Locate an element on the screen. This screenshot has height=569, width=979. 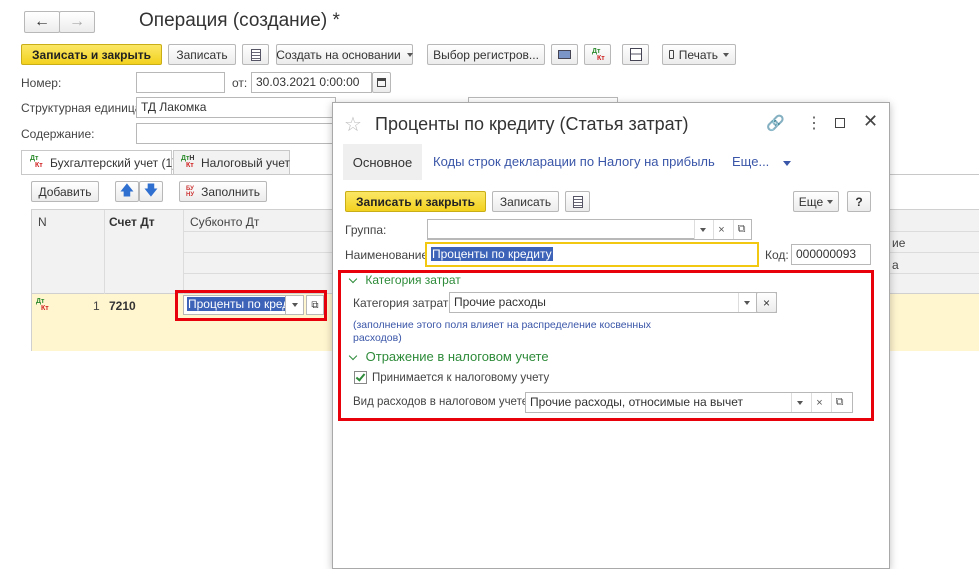
expense-type-label: Вид расходов в налоговом учете: is located at coordinates (442, 402).